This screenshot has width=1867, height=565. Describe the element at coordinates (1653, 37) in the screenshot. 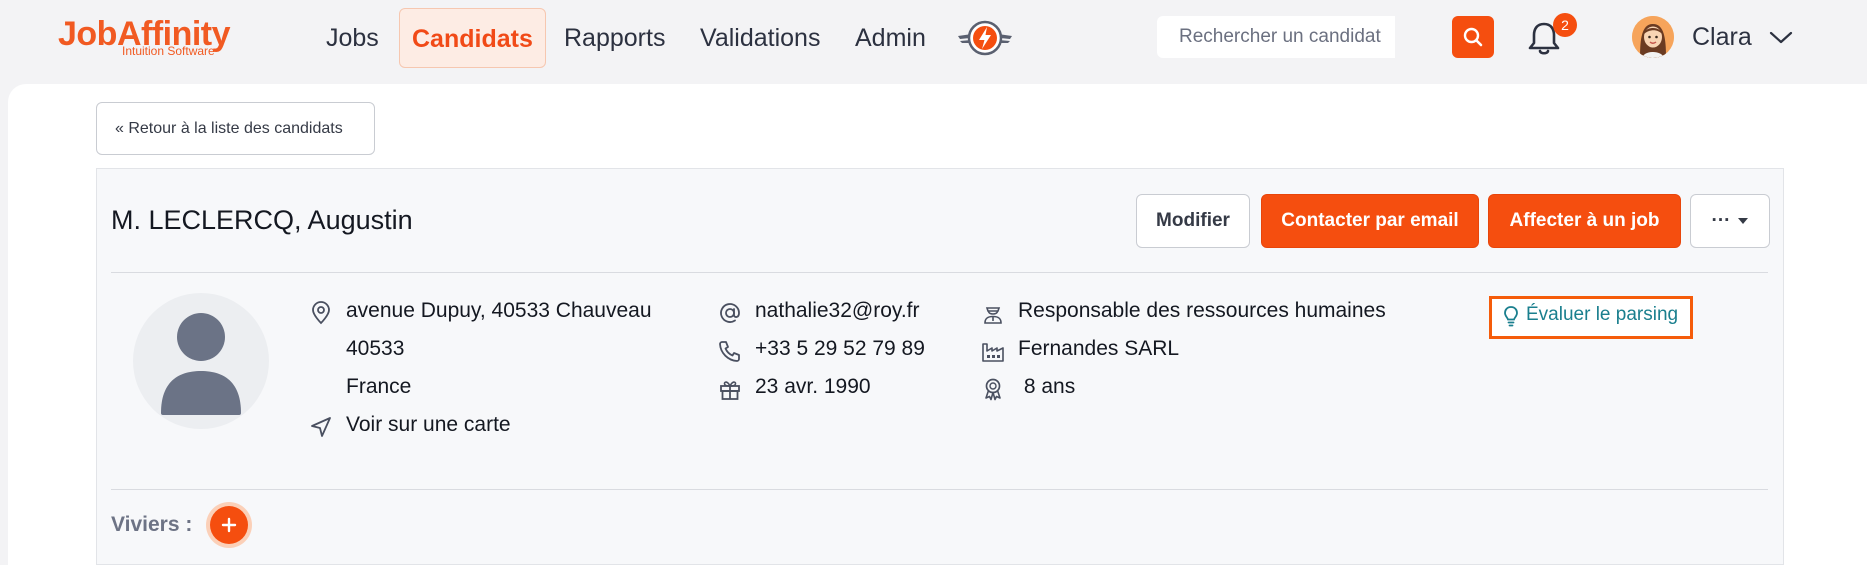

I see `avatar` at that location.